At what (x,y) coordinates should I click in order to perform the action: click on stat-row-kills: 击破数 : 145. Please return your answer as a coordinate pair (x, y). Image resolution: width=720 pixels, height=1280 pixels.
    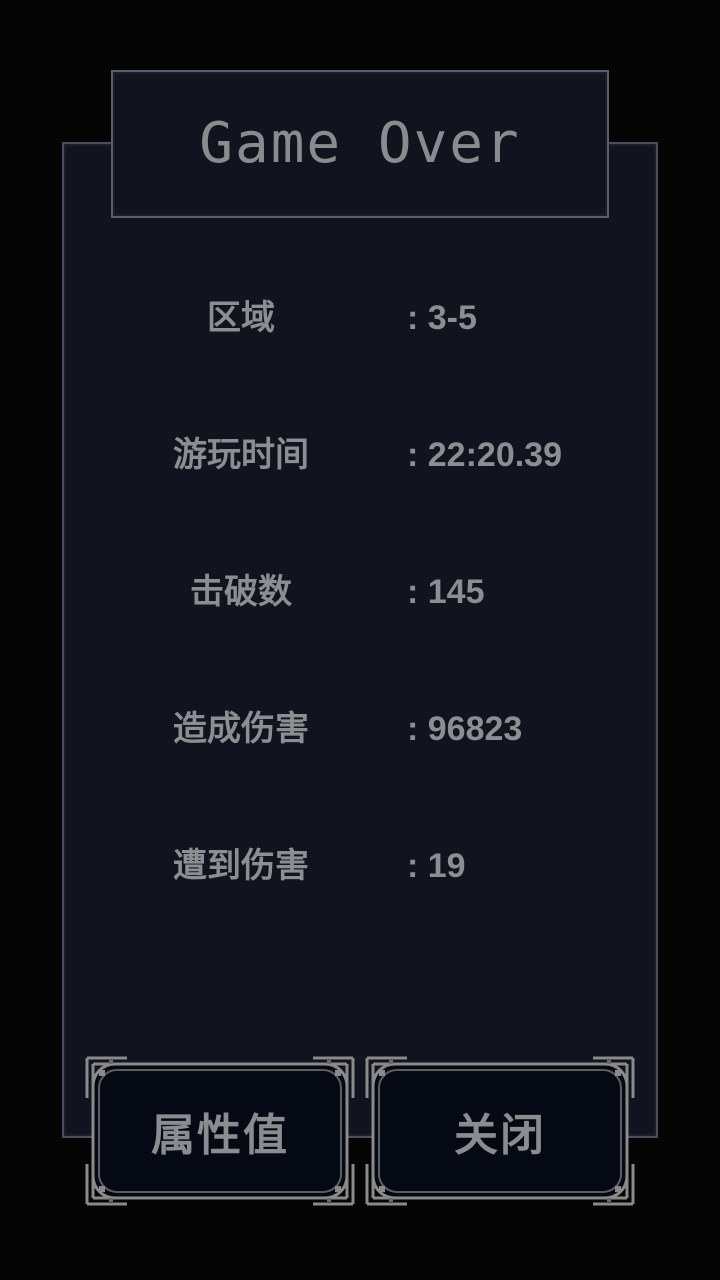
    Looking at the image, I should click on (360, 592).